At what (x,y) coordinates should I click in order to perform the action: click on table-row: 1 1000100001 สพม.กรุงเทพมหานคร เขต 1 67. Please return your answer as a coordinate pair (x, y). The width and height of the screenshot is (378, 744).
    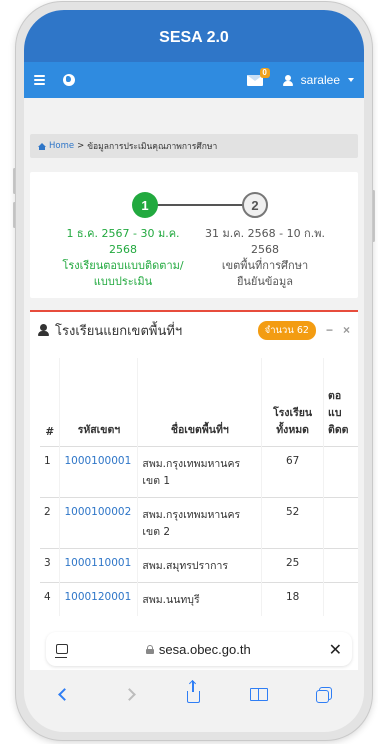
    Looking at the image, I should click on (199, 471).